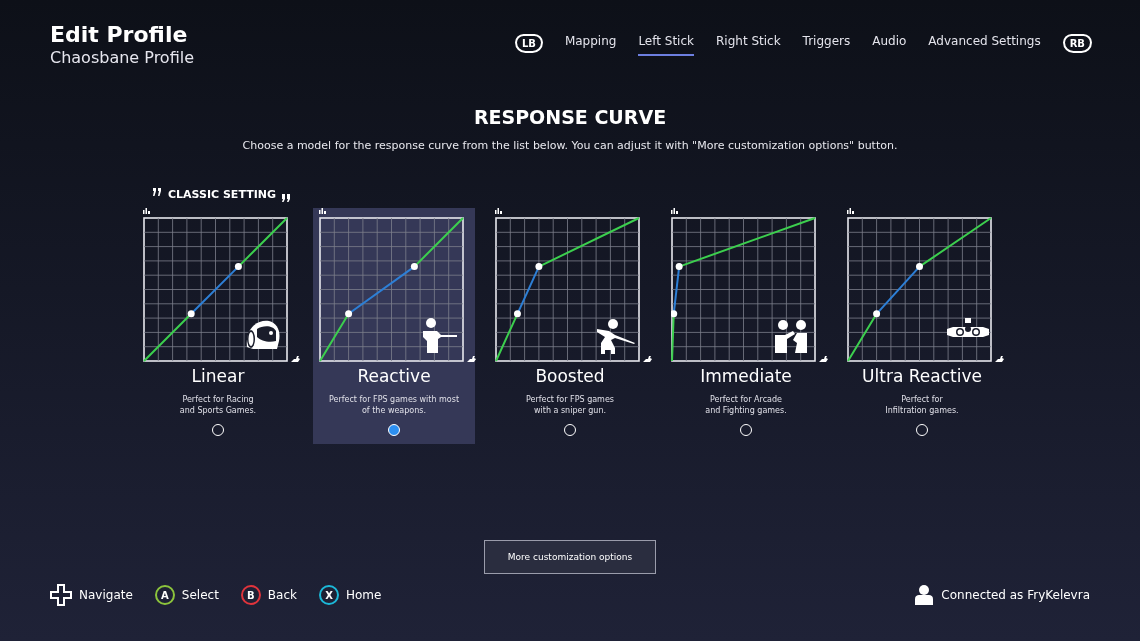  Describe the element at coordinates (590, 43) in the screenshot. I see `tab: Mapping` at that location.